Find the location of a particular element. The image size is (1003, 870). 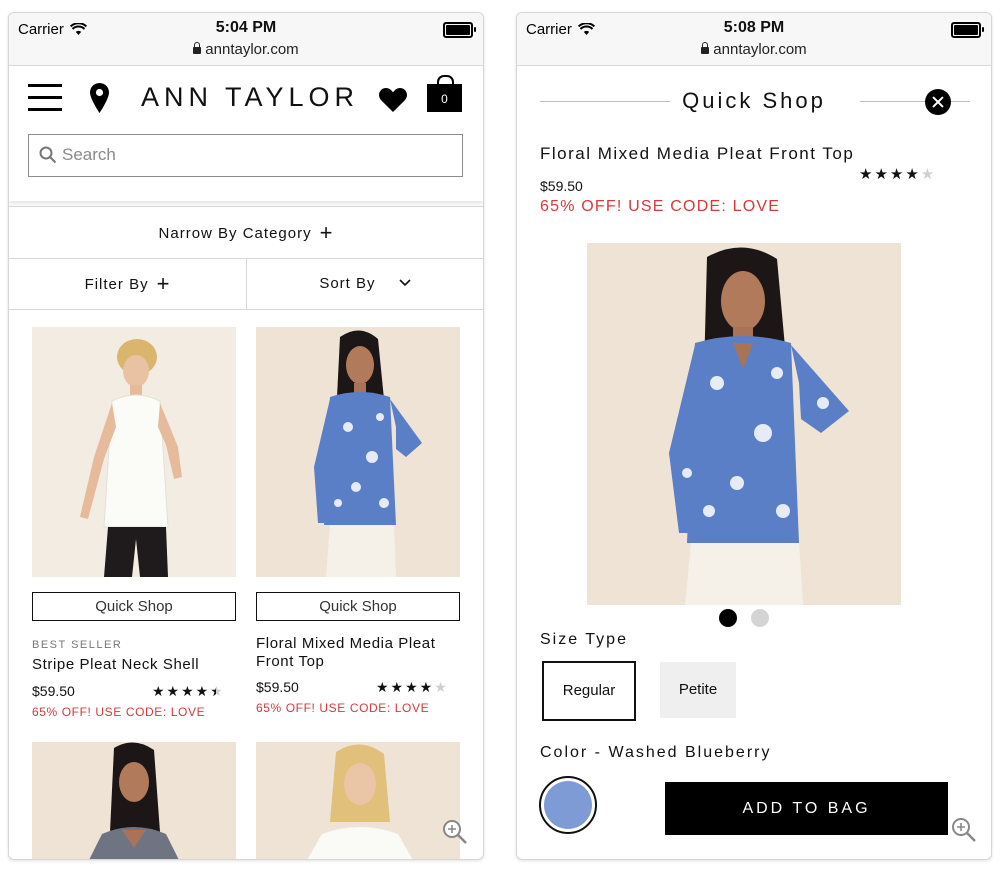

heart-icon is located at coordinates (393, 100).